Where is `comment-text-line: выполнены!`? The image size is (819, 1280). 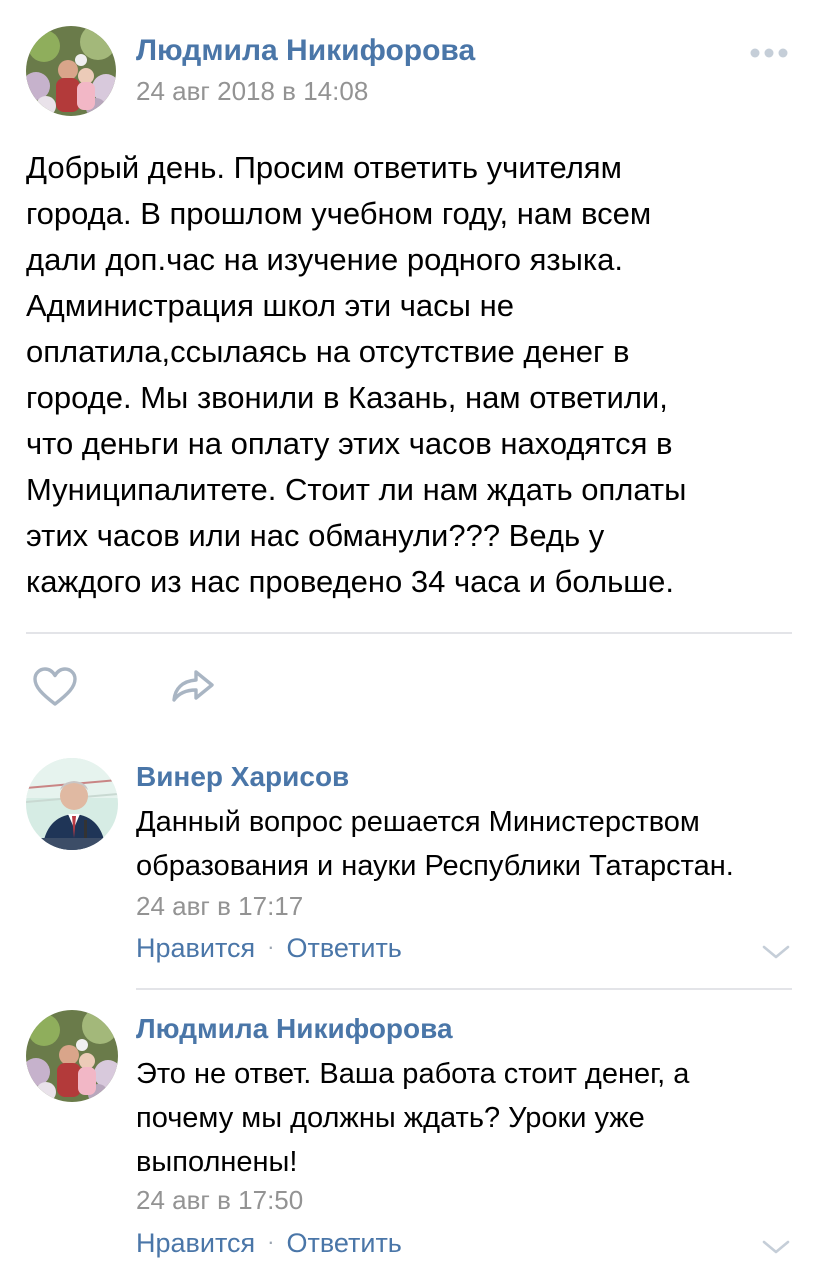
comment-text-line: выполнены! is located at coordinates (217, 1162).